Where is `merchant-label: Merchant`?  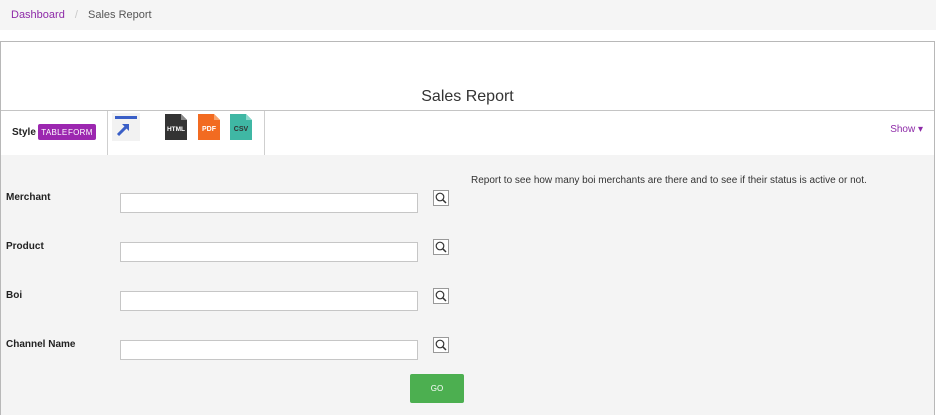 merchant-label: Merchant is located at coordinates (28, 197).